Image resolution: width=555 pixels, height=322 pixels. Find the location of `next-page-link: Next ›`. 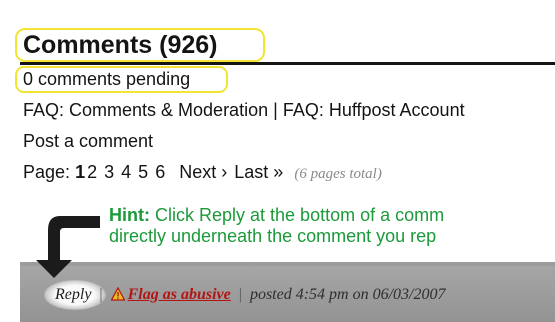

next-page-link: Next › is located at coordinates (203, 172).